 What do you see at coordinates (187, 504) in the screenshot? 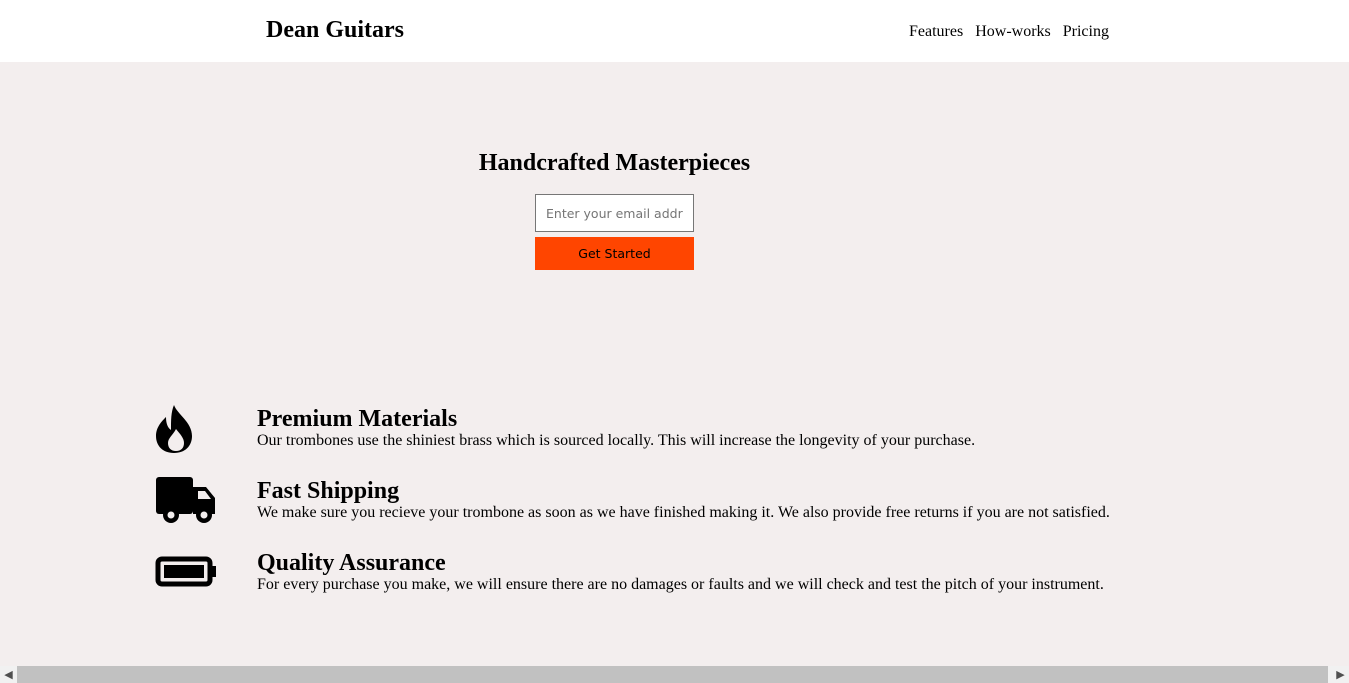
I see `truck-icon` at bounding box center [187, 504].